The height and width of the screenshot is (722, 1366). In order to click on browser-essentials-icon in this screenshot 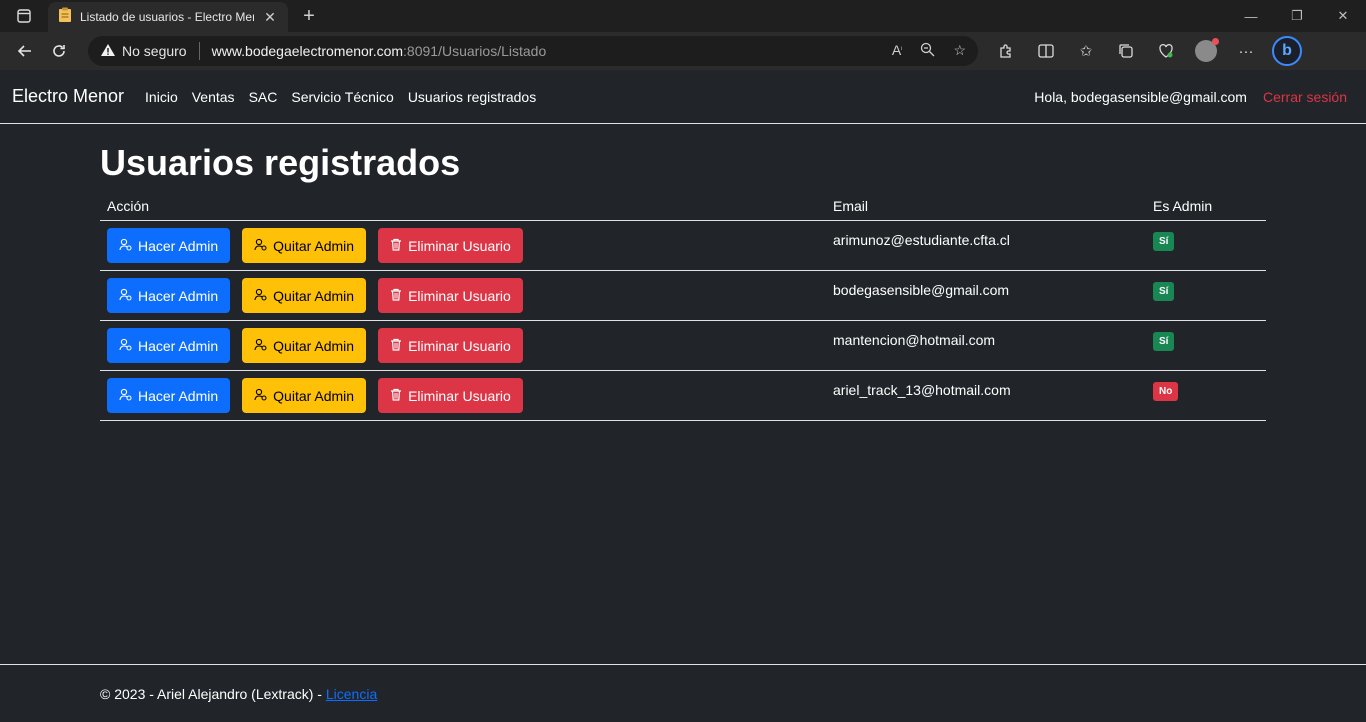, I will do `click(1166, 51)`.